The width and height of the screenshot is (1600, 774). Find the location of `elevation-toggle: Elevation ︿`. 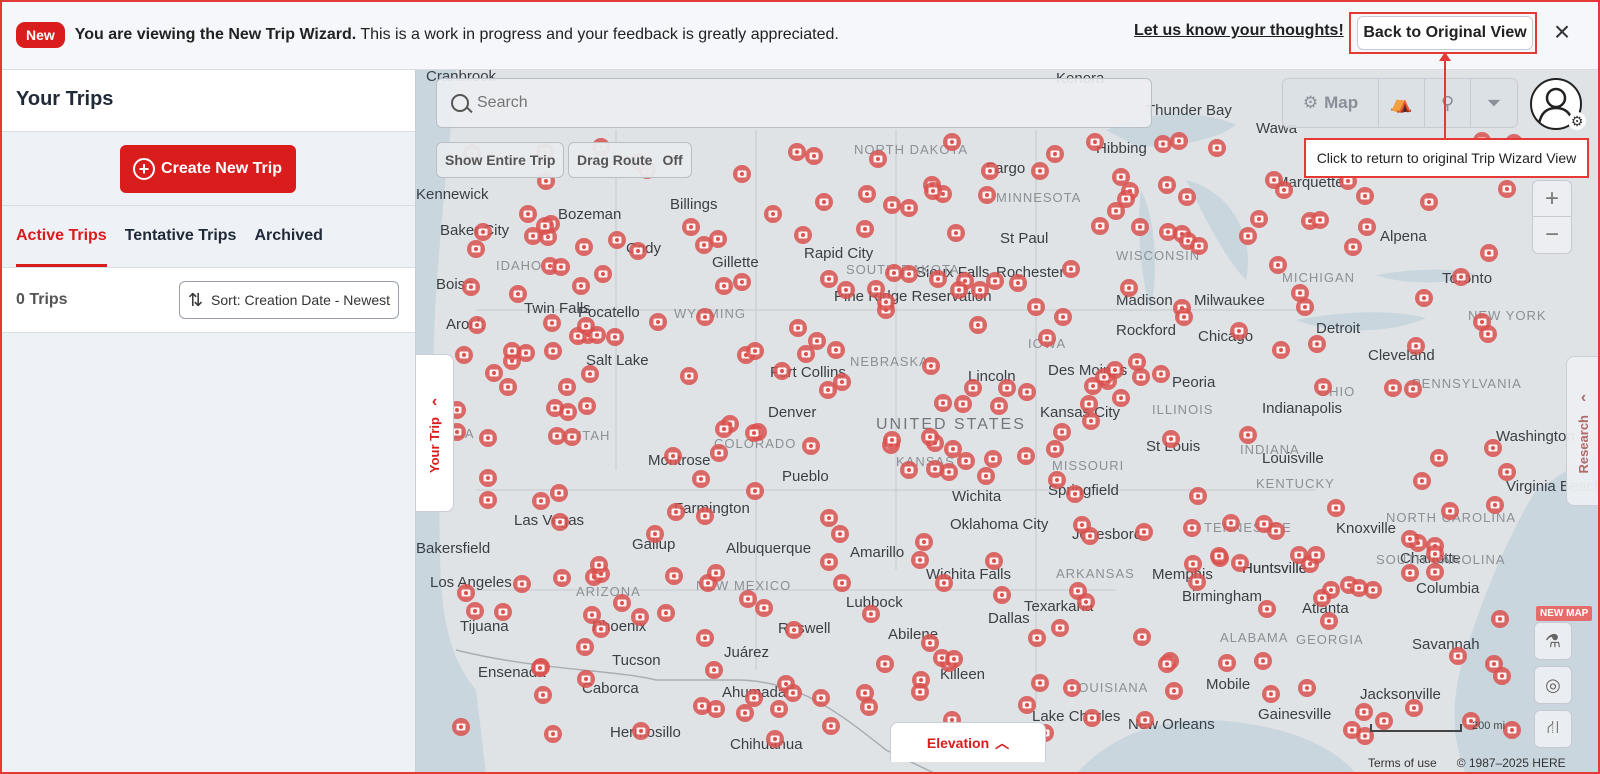

elevation-toggle: Elevation ︿ is located at coordinates (968, 742).